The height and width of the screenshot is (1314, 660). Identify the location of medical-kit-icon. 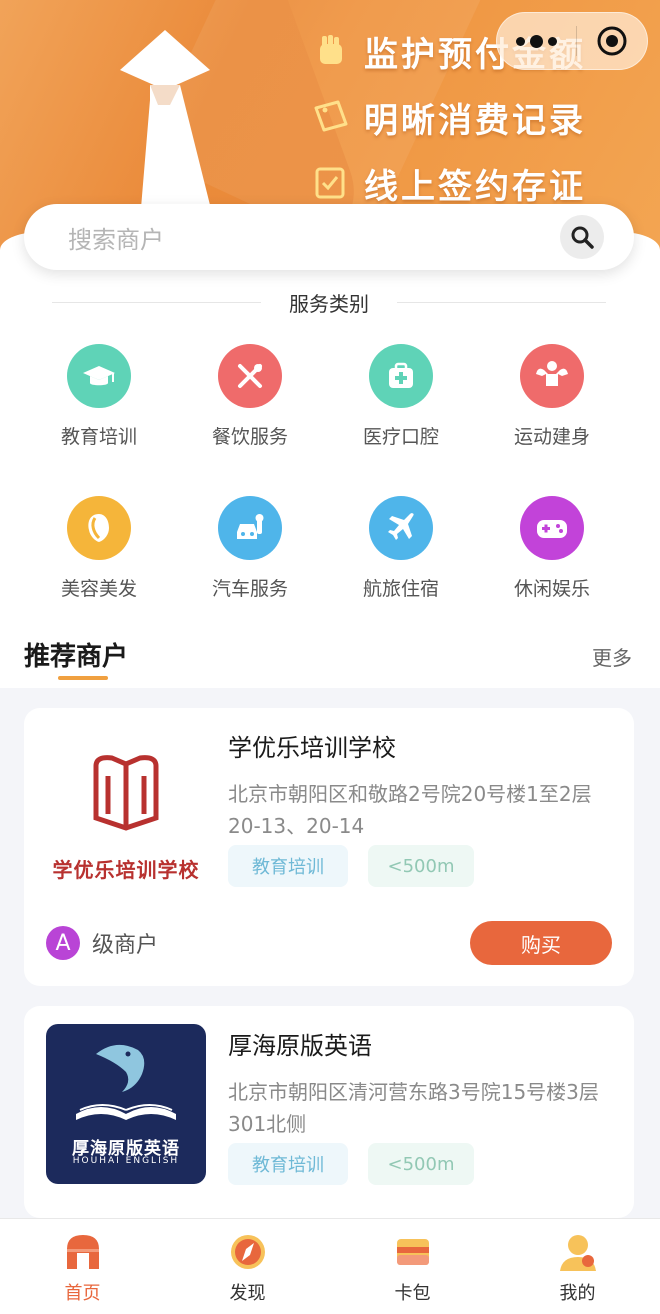
(401, 376).